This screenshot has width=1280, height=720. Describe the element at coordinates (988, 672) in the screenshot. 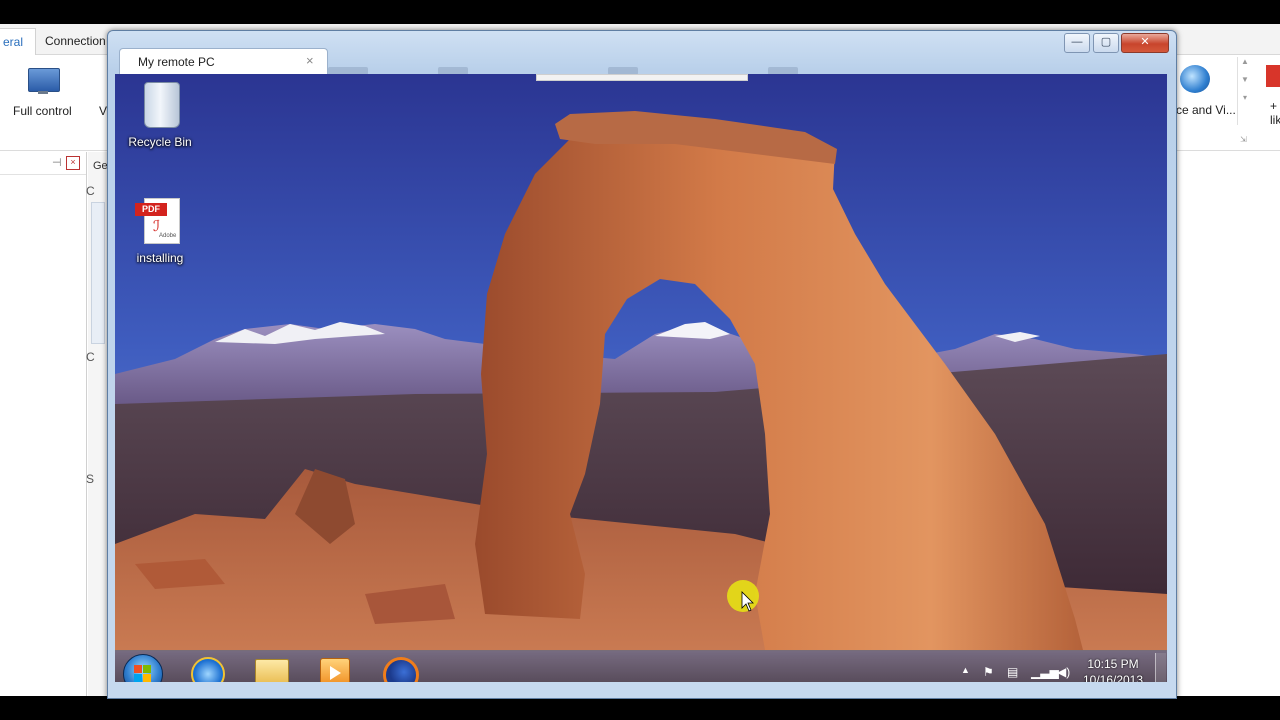

I see `action-center-flag-icon: ⚑` at that location.